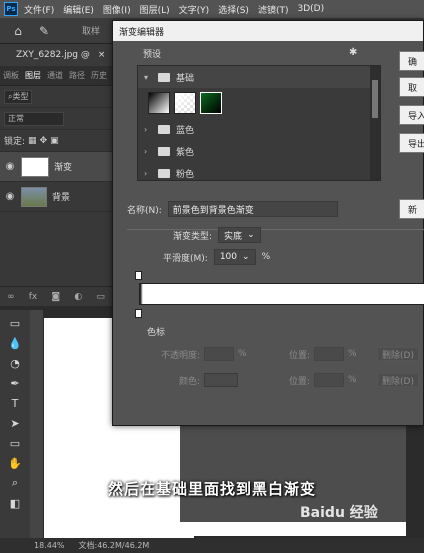  What do you see at coordinates (310, 9) in the screenshot?
I see `menu-3d: 3D(D)` at bounding box center [310, 9].